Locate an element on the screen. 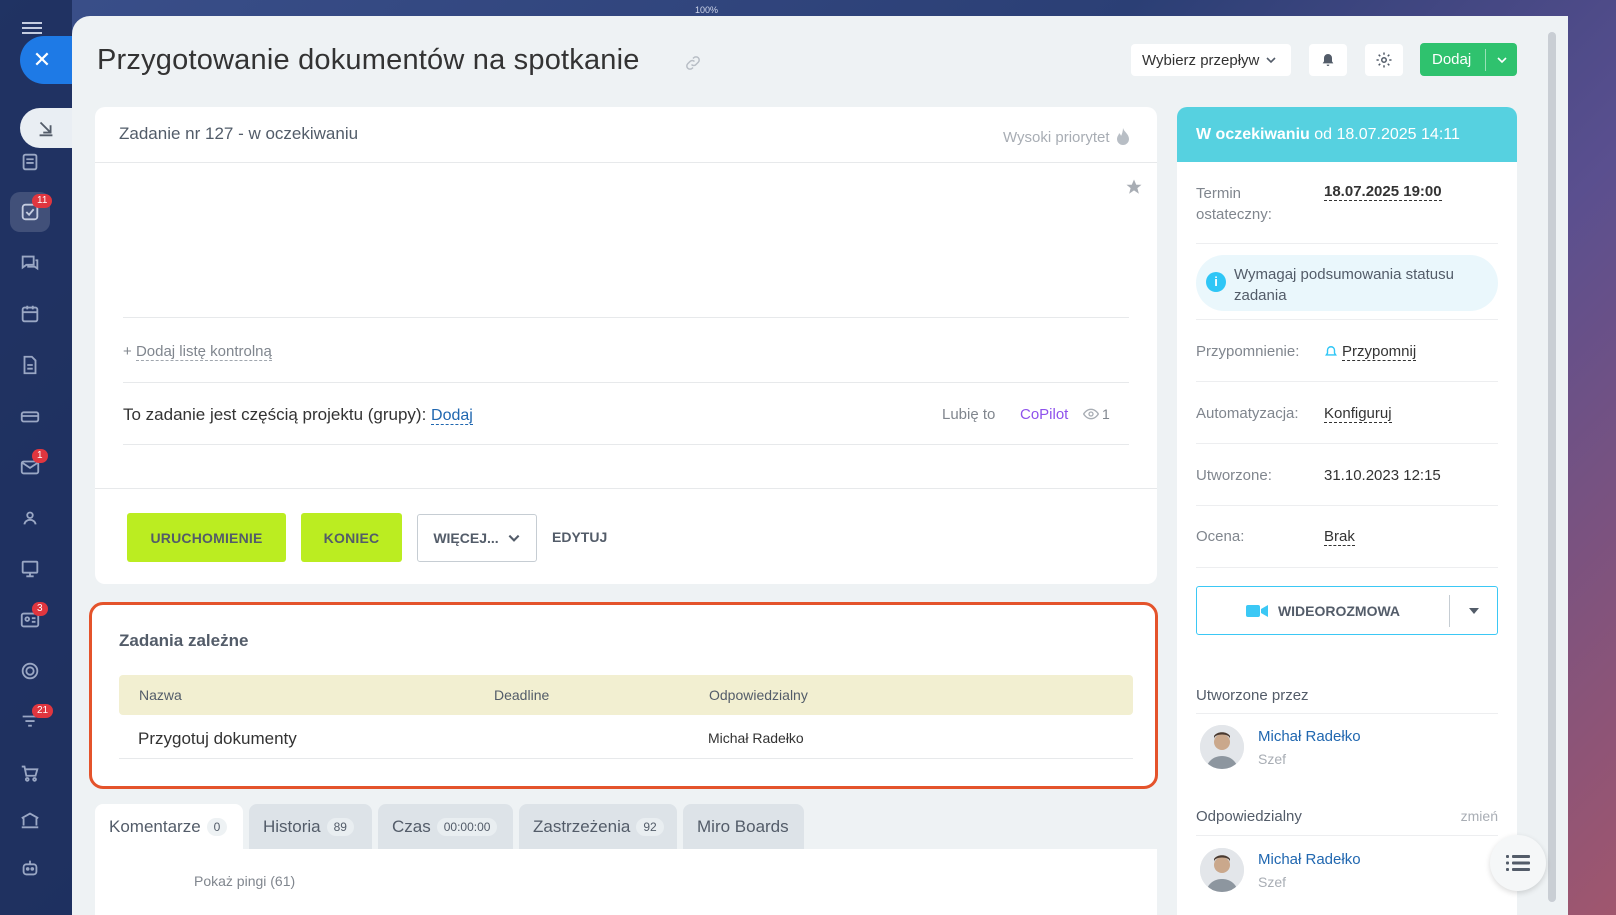 This screenshot has height=915, width=1616. add-checklist: + Dodaj listę kontrolną is located at coordinates (197, 352).